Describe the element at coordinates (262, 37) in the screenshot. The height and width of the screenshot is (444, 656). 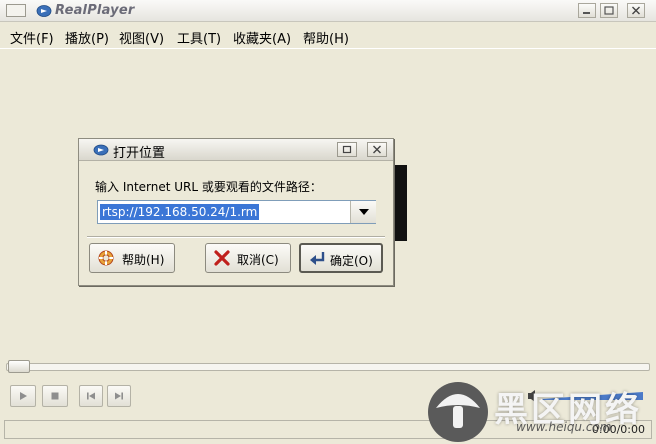
I see `menu-favorites: 收藏夹(A)` at that location.